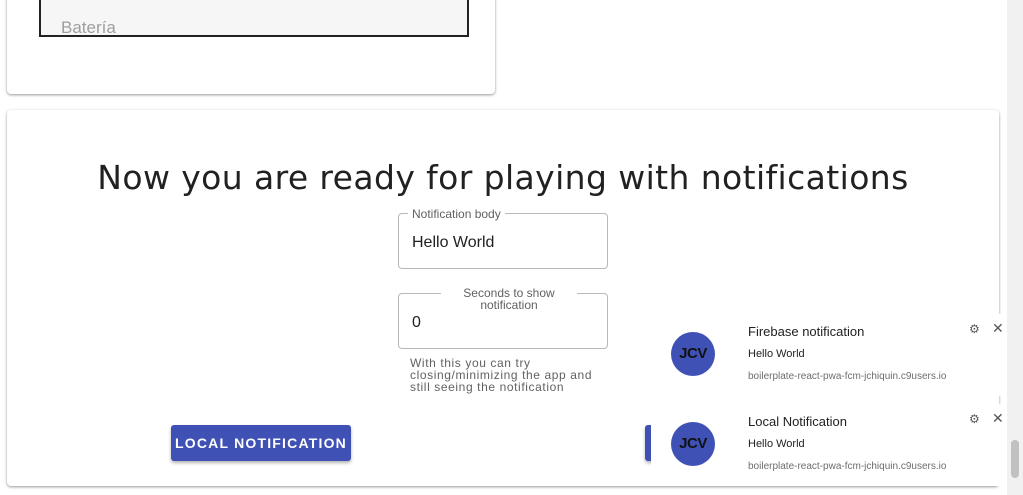 The height and width of the screenshot is (495, 1023). What do you see at coordinates (456, 214) in the screenshot?
I see `notification-body-label: Notification body` at bounding box center [456, 214].